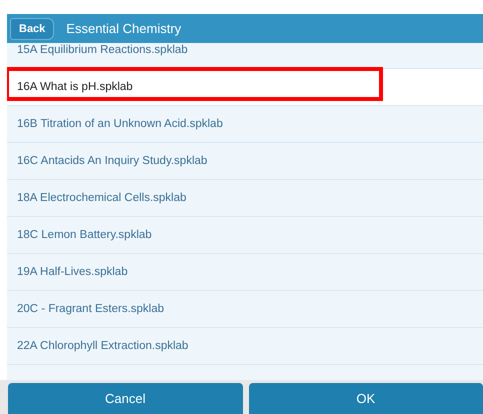 The image size is (483, 414). I want to click on back-button: Back, so click(32, 29).